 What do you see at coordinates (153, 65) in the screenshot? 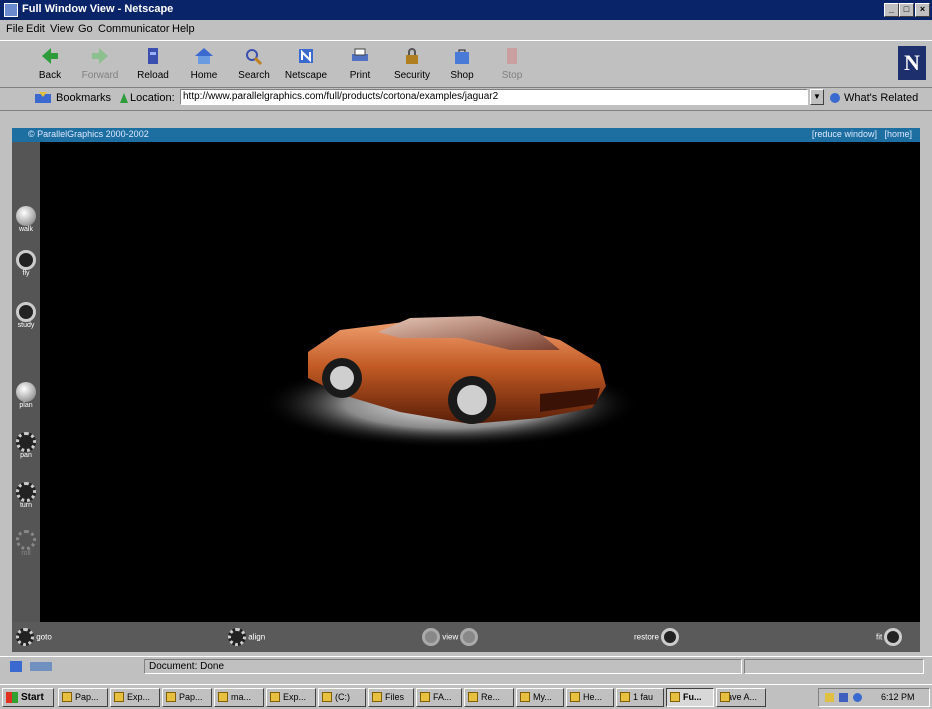
I see `reload-button: Reload` at bounding box center [153, 65].